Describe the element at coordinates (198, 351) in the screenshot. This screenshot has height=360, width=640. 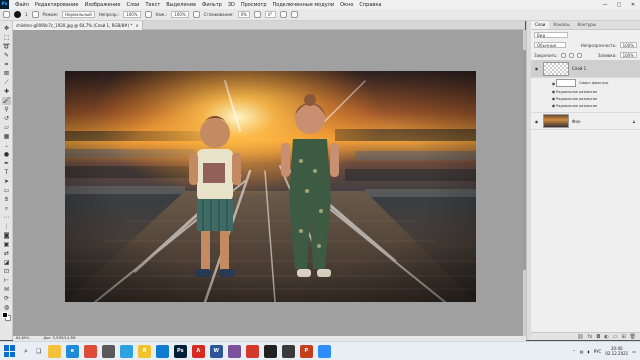
I see `acrobat-icon: A` at that location.